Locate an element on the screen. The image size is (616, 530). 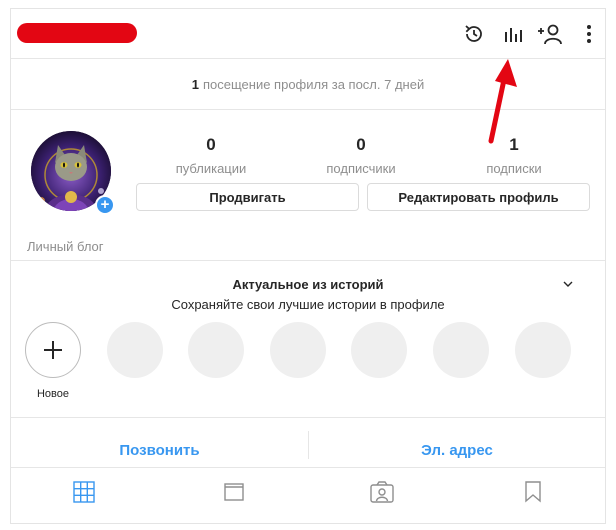
stat-posts-value: 0 is located at coordinates (211, 144).